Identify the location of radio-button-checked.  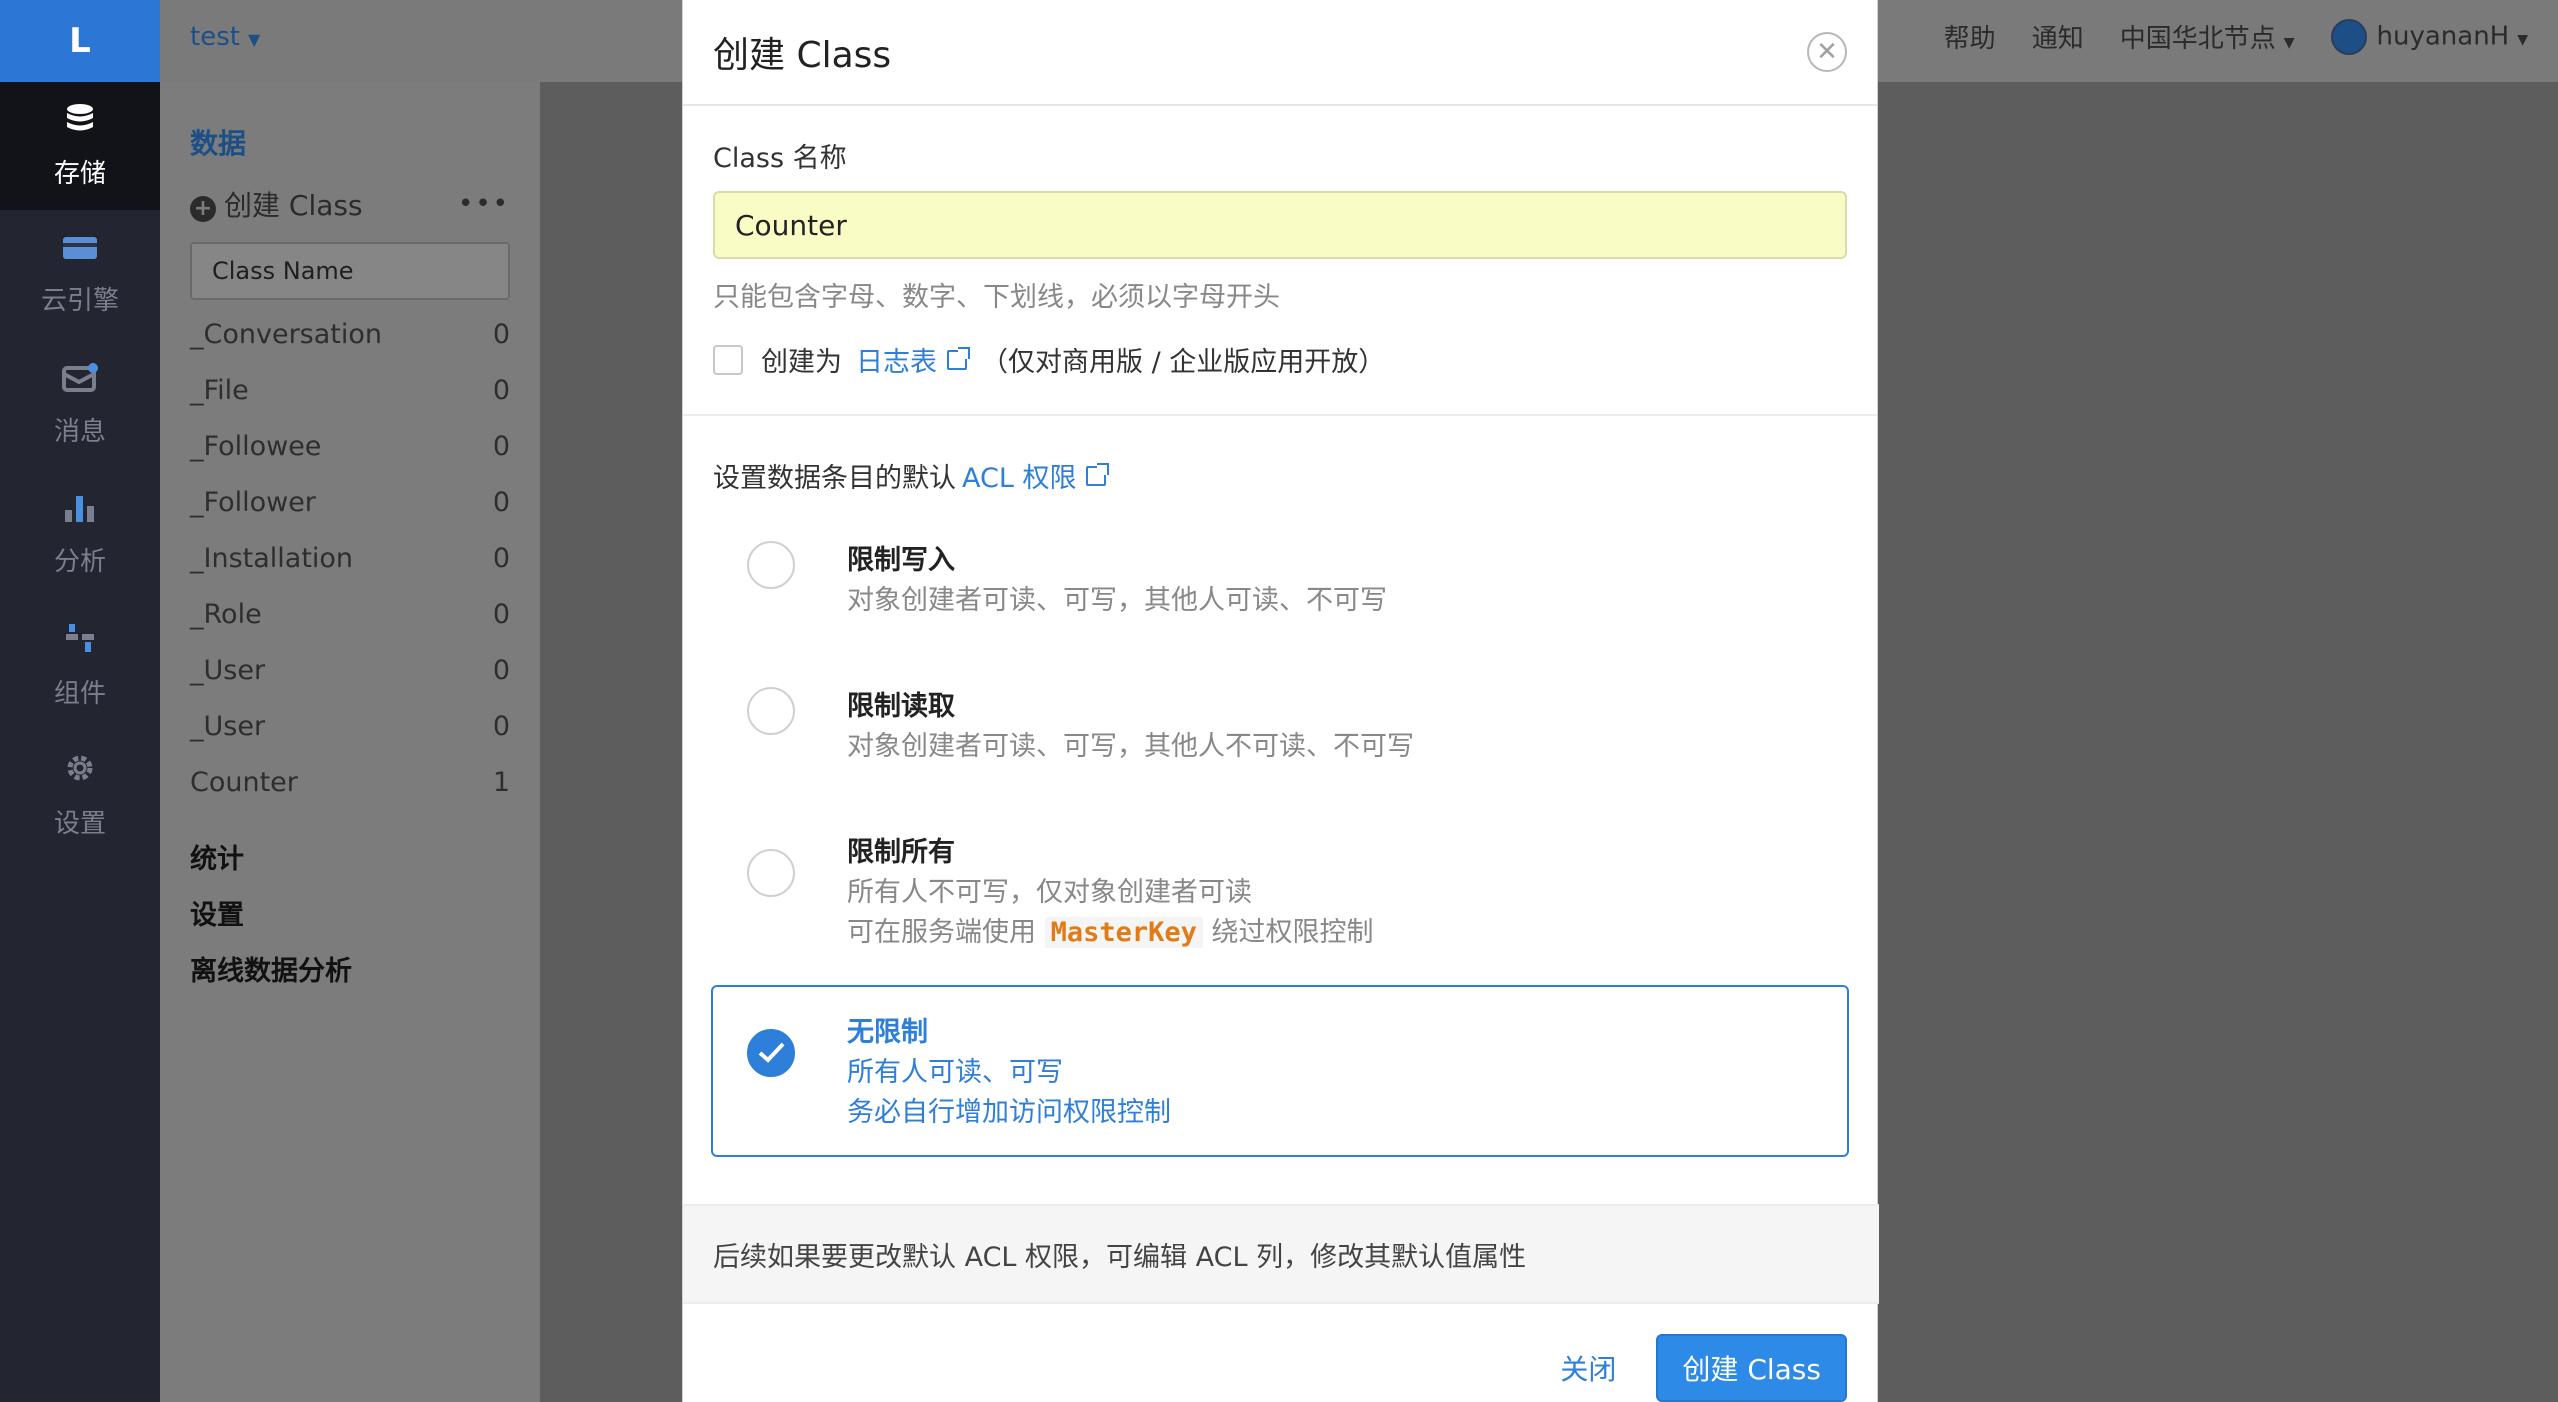
(771, 1053).